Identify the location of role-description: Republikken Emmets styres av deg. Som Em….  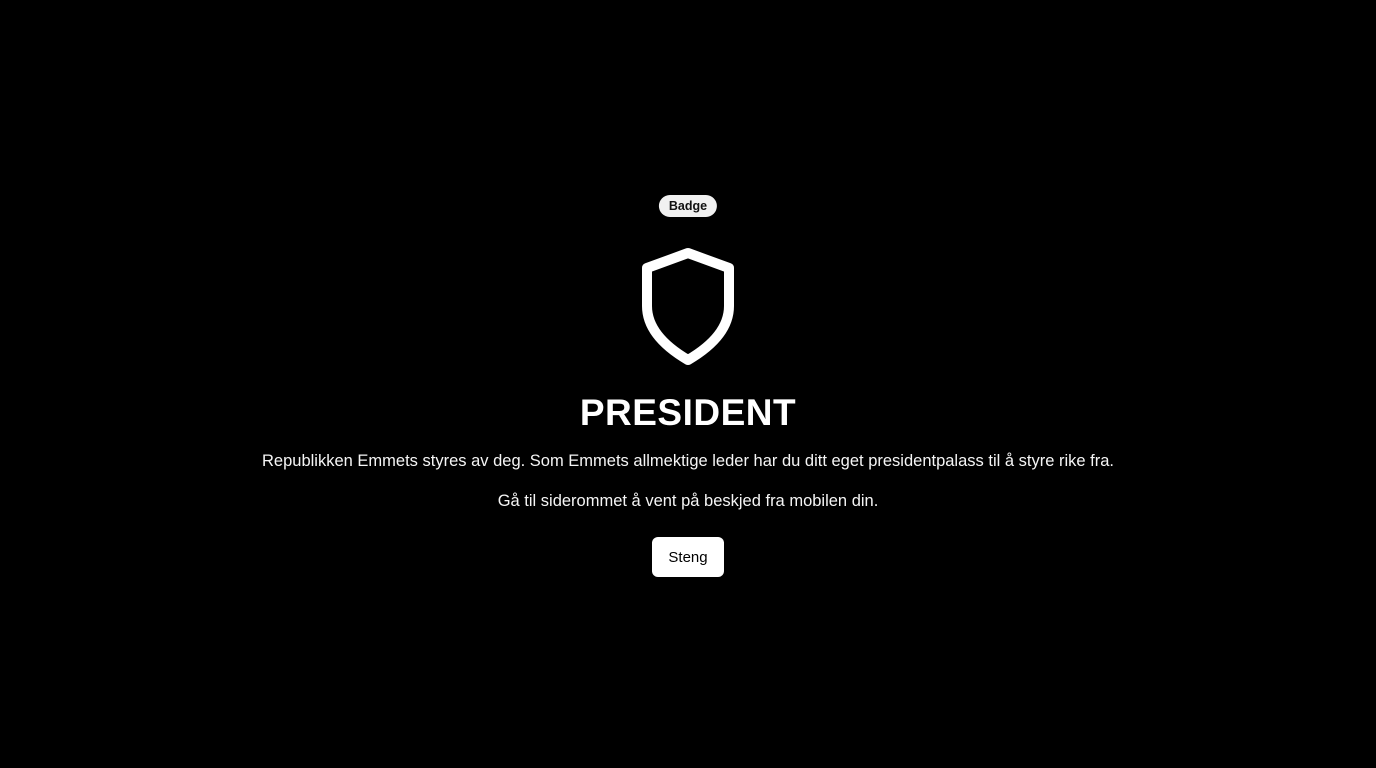
(688, 461).